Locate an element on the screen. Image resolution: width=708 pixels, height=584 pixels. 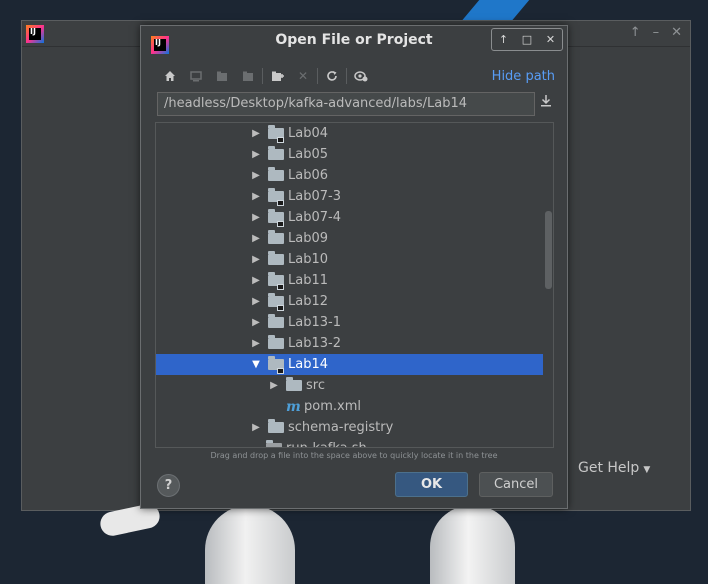
tree-row-label: Lab11 is located at coordinates (308, 280).